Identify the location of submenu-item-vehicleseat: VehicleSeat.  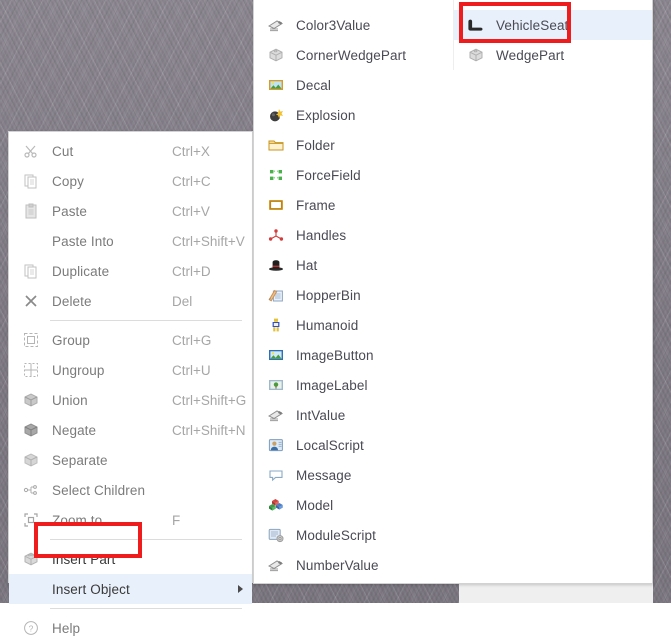
(553, 25).